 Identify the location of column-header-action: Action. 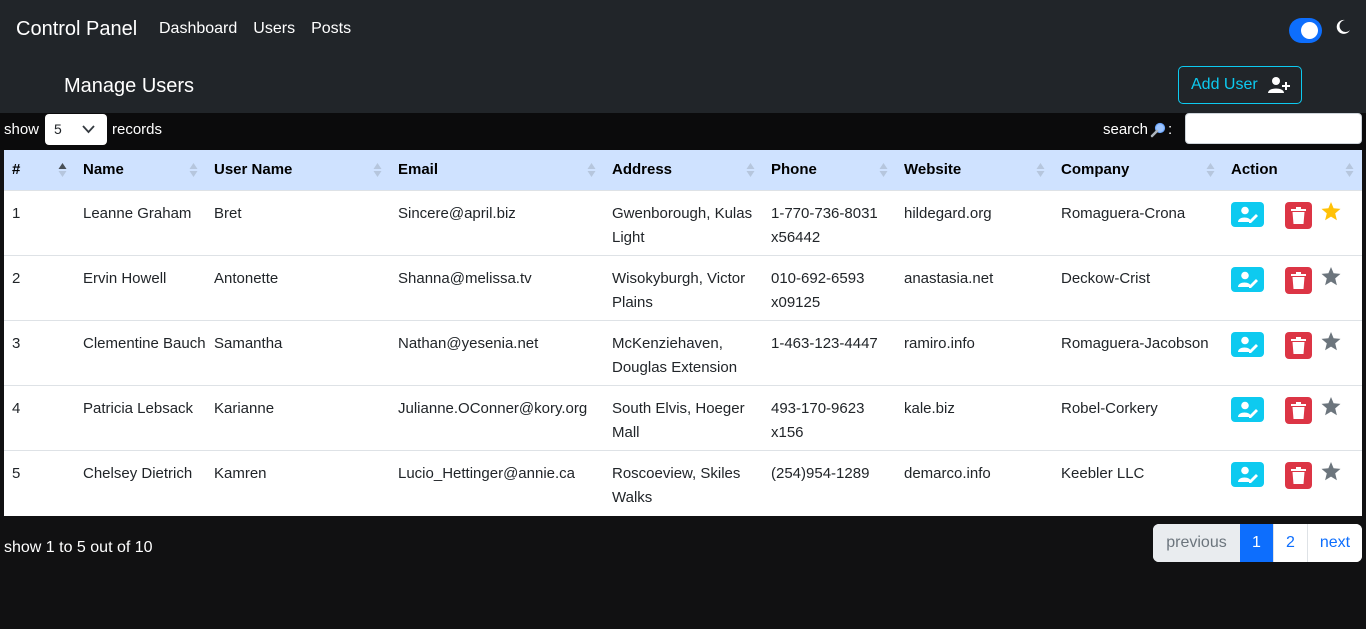
(1292, 170).